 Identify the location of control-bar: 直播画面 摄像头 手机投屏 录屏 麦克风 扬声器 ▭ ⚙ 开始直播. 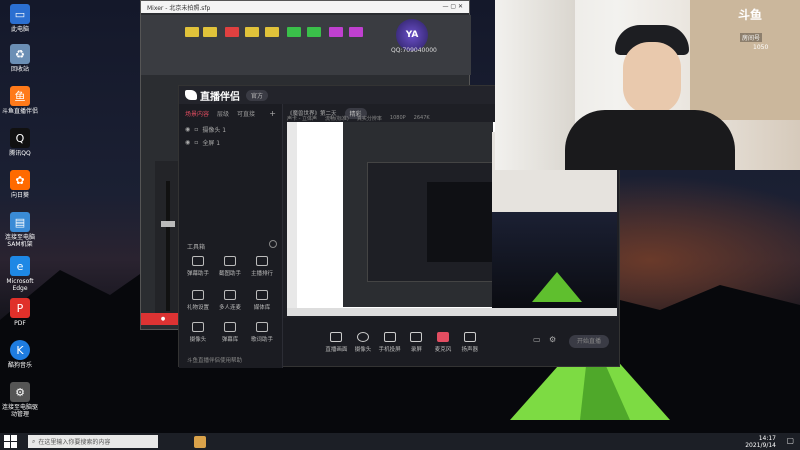
(451, 342).